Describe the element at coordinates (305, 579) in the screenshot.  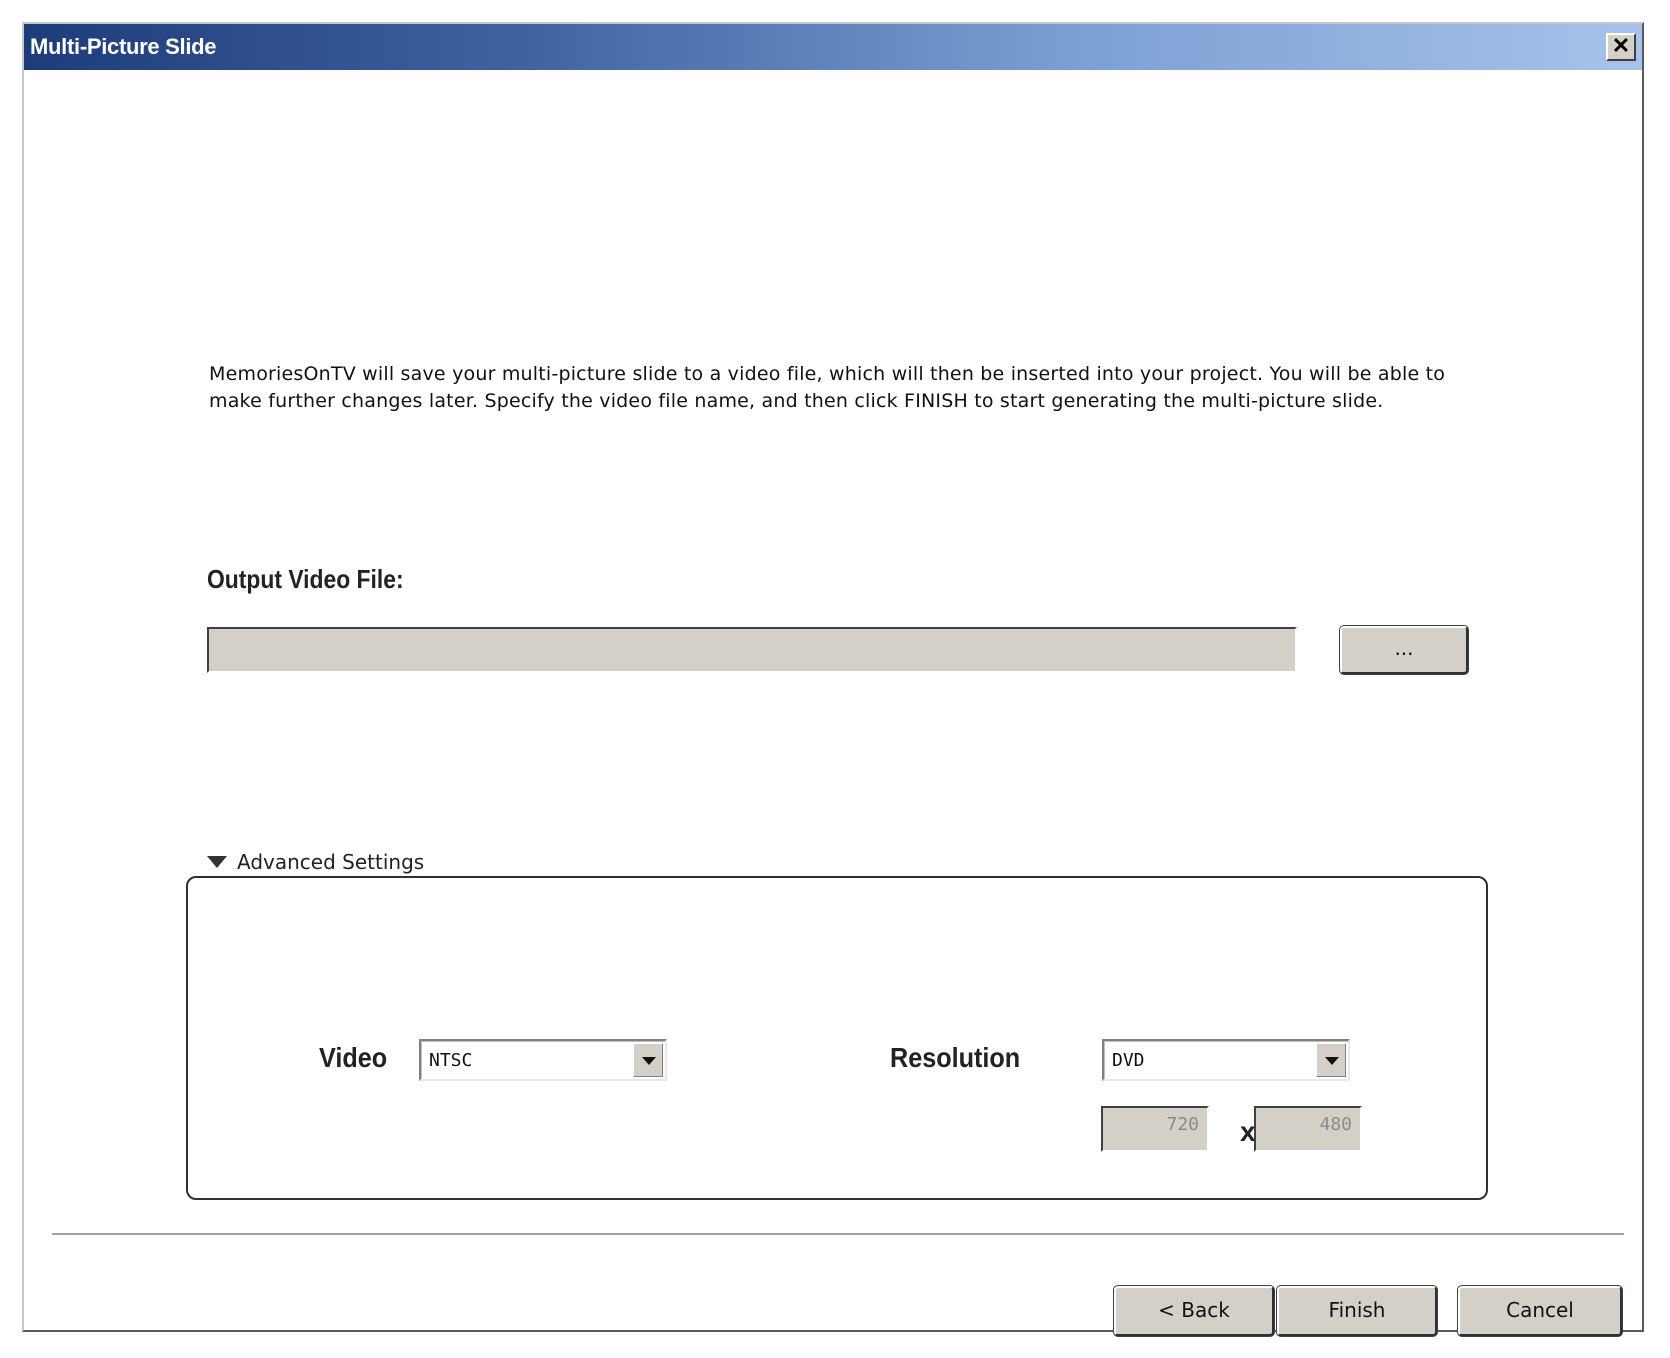
I see `output-video-file-label: Output Video File:` at that location.